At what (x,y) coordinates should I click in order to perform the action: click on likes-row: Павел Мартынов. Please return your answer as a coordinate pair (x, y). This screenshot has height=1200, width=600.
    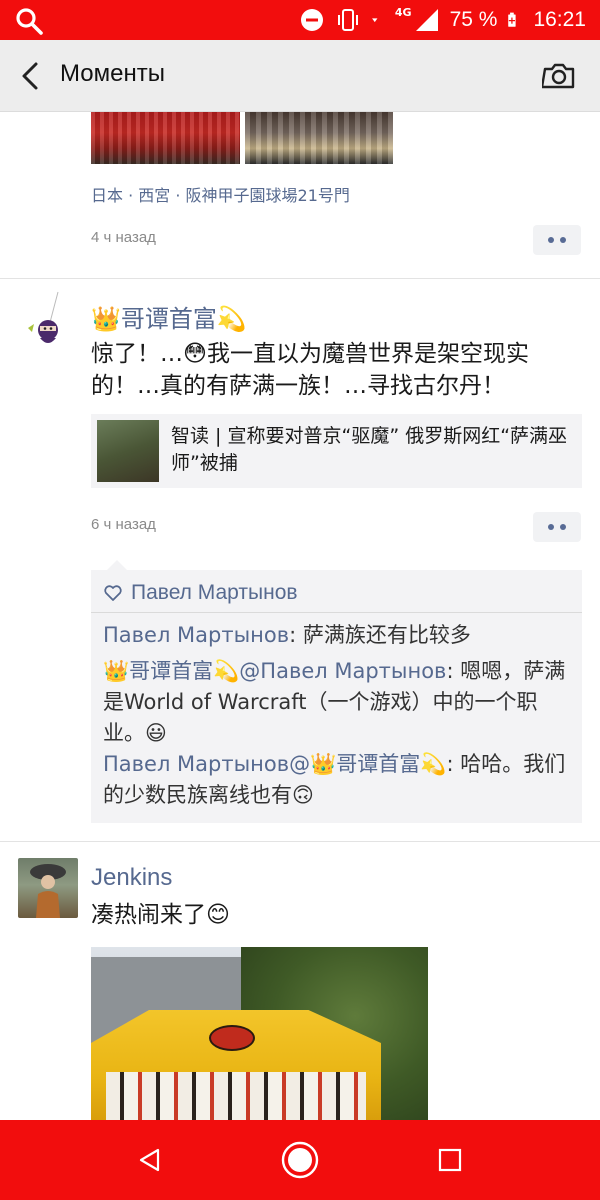
    Looking at the image, I should click on (200, 593).